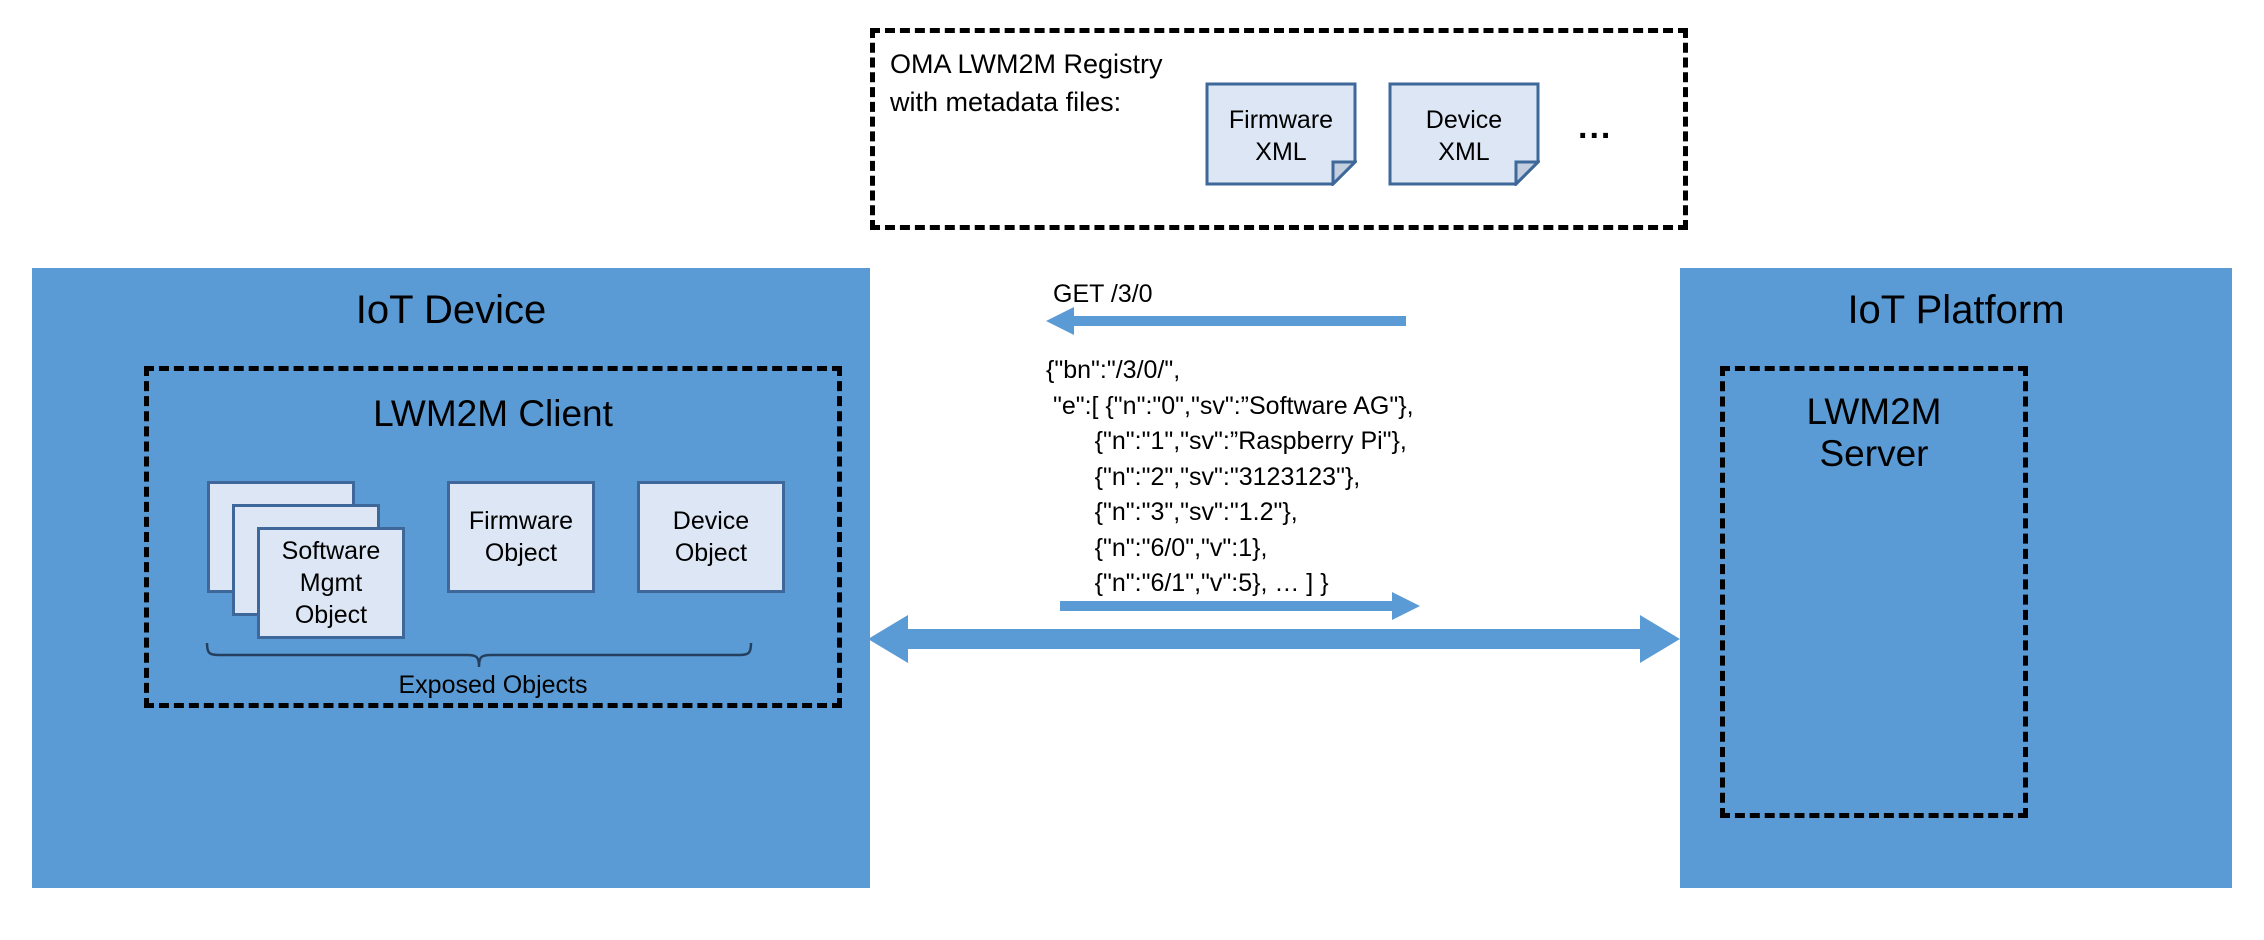 The height and width of the screenshot is (940, 2264). Describe the element at coordinates (493, 685) in the screenshot. I see `exposed-objects-caption: Exposed Objects` at that location.